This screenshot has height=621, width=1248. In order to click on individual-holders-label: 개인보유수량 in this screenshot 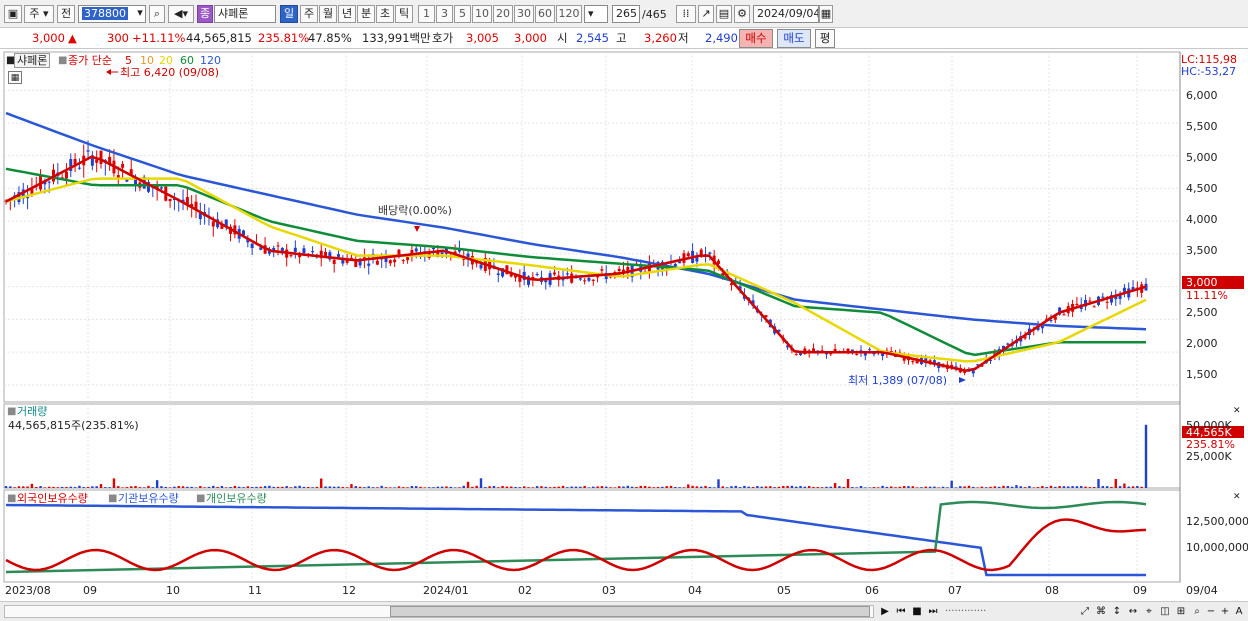, I will do `click(236, 498)`.